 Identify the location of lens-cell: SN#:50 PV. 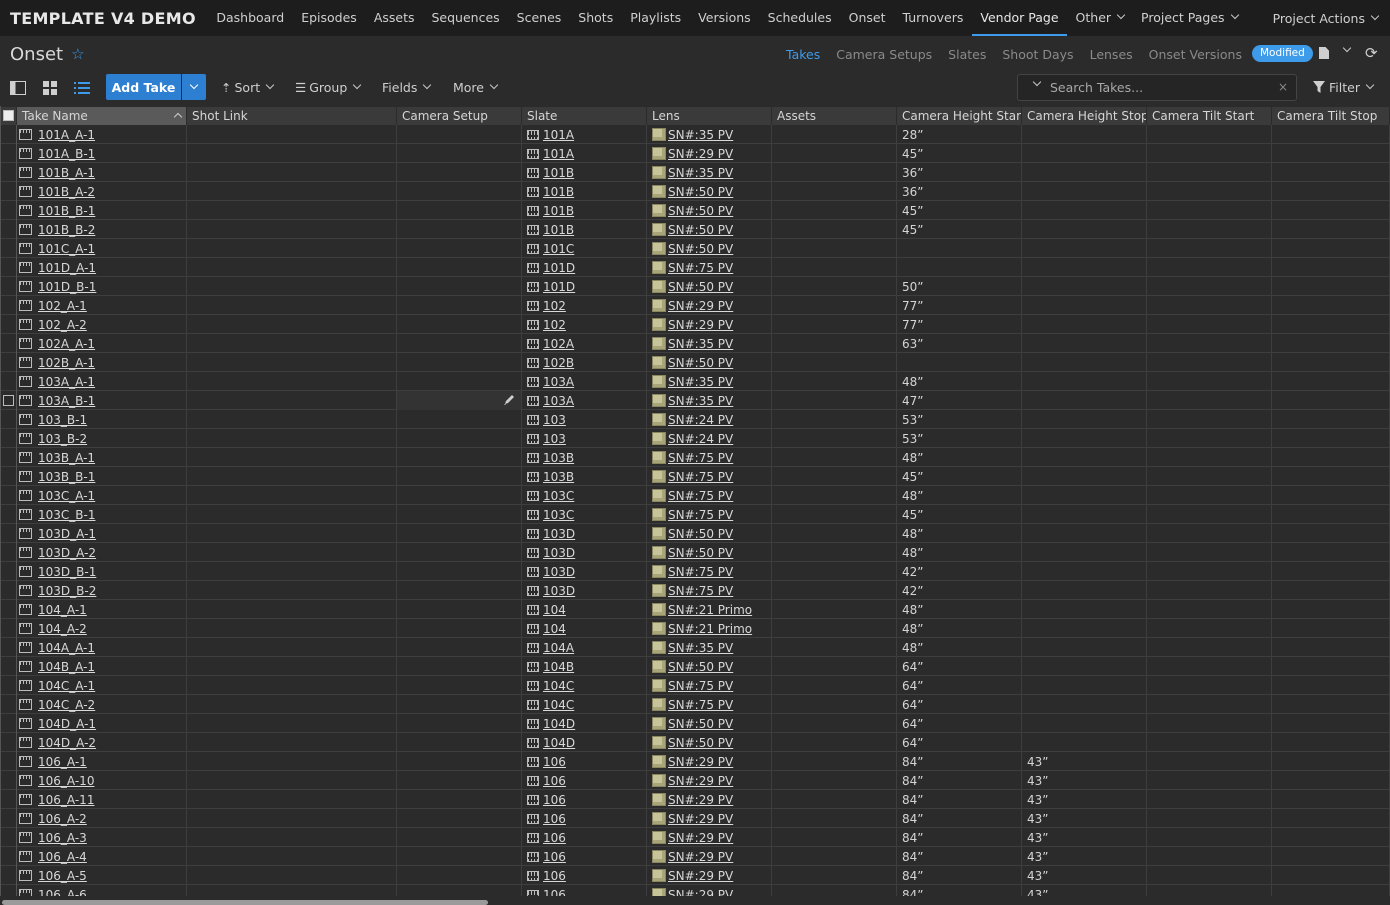
(709, 248).